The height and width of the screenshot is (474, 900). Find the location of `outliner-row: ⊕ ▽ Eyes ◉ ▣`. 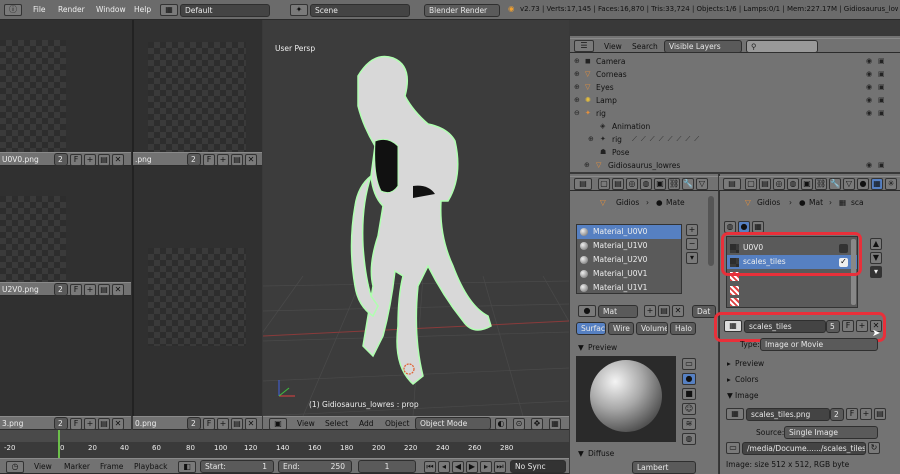

outliner-row: ⊕ ▽ Eyes ◉ ▣ is located at coordinates (731, 88).